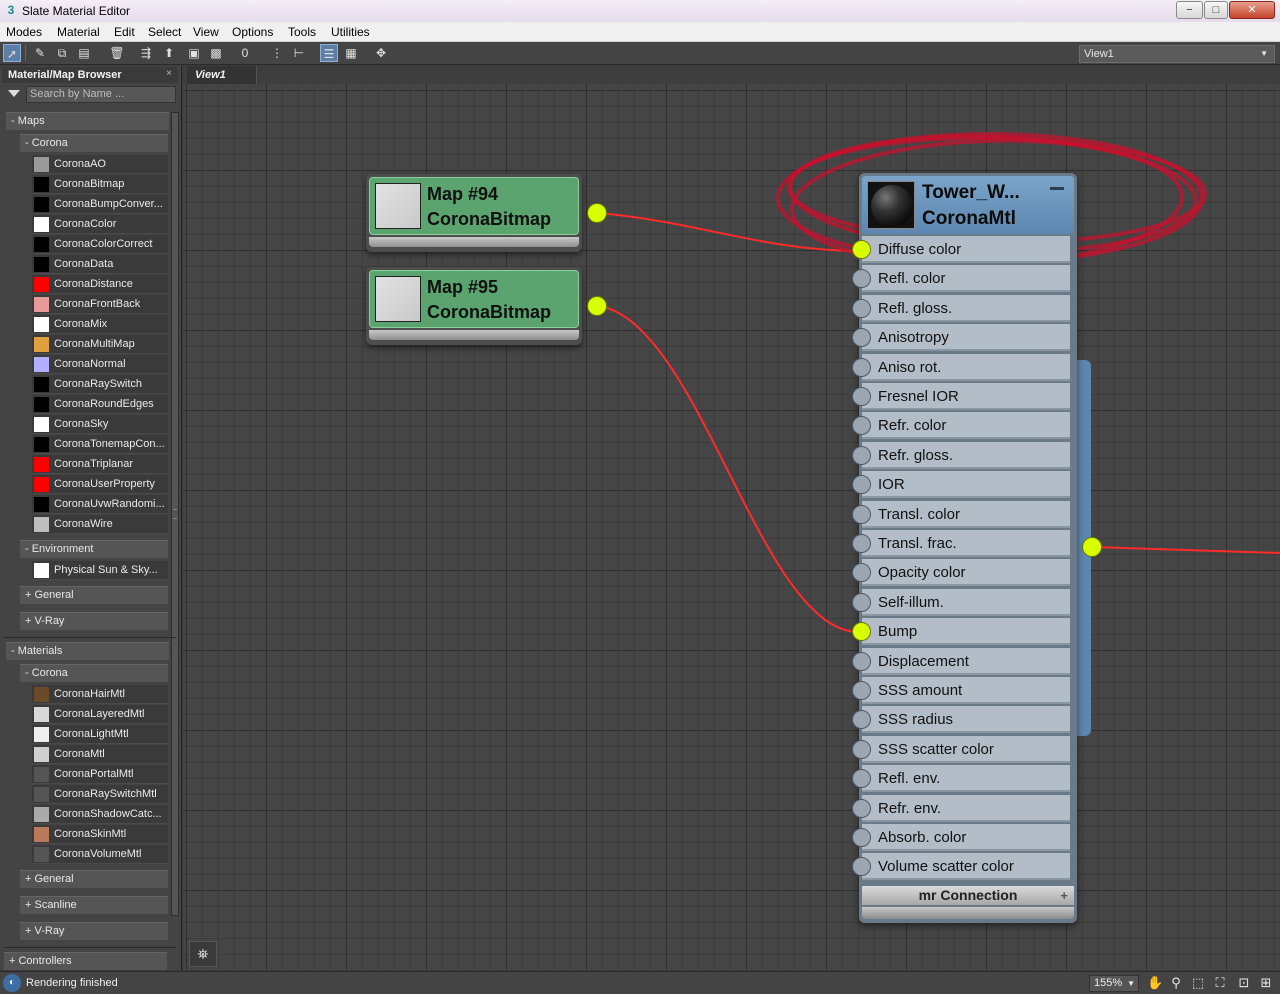 The height and width of the screenshot is (994, 1280). Describe the element at coordinates (206, 32) in the screenshot. I see `menu-view: View` at that location.